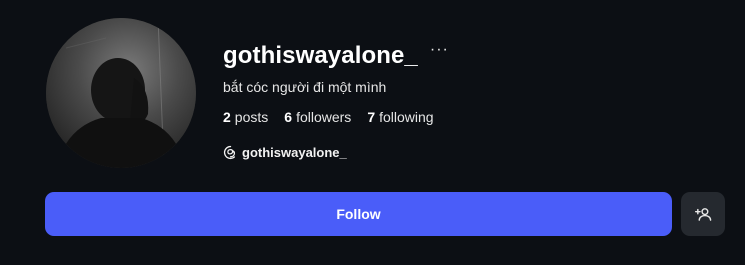  Describe the element at coordinates (305, 87) in the screenshot. I see `bio: bắt cóc người đi một mình` at that location.